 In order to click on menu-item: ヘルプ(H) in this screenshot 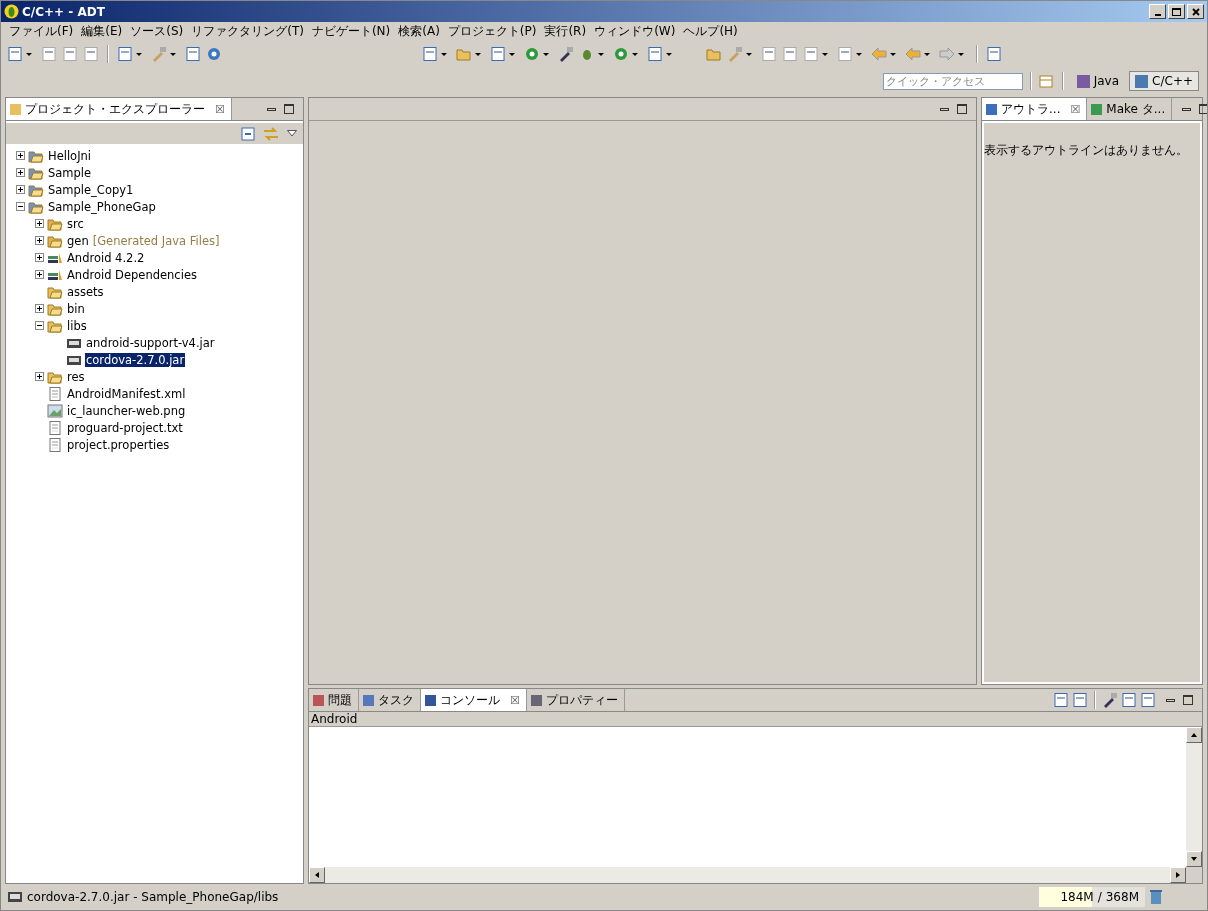, I will do `click(710, 31)`.